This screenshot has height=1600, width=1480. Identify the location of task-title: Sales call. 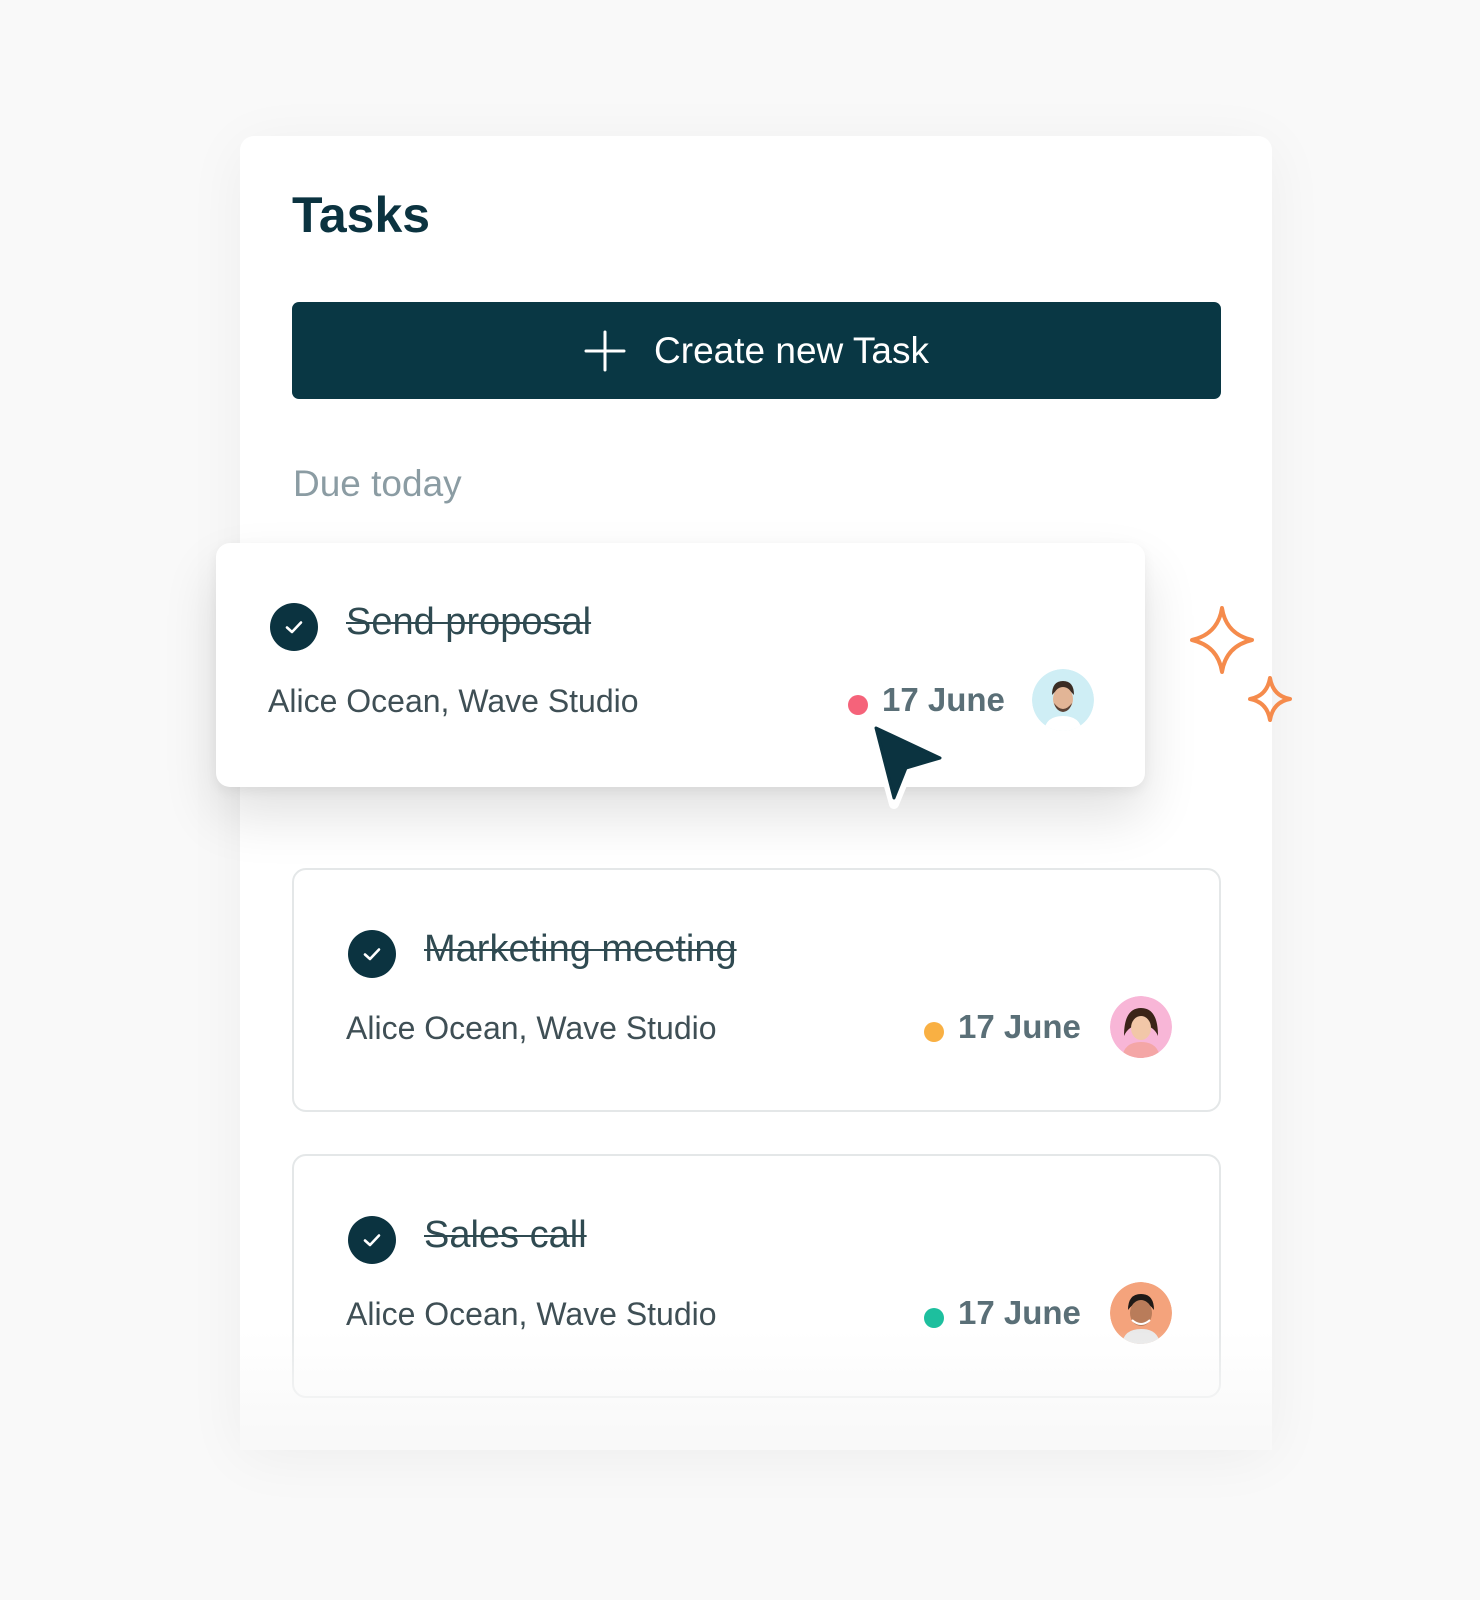
(505, 1235).